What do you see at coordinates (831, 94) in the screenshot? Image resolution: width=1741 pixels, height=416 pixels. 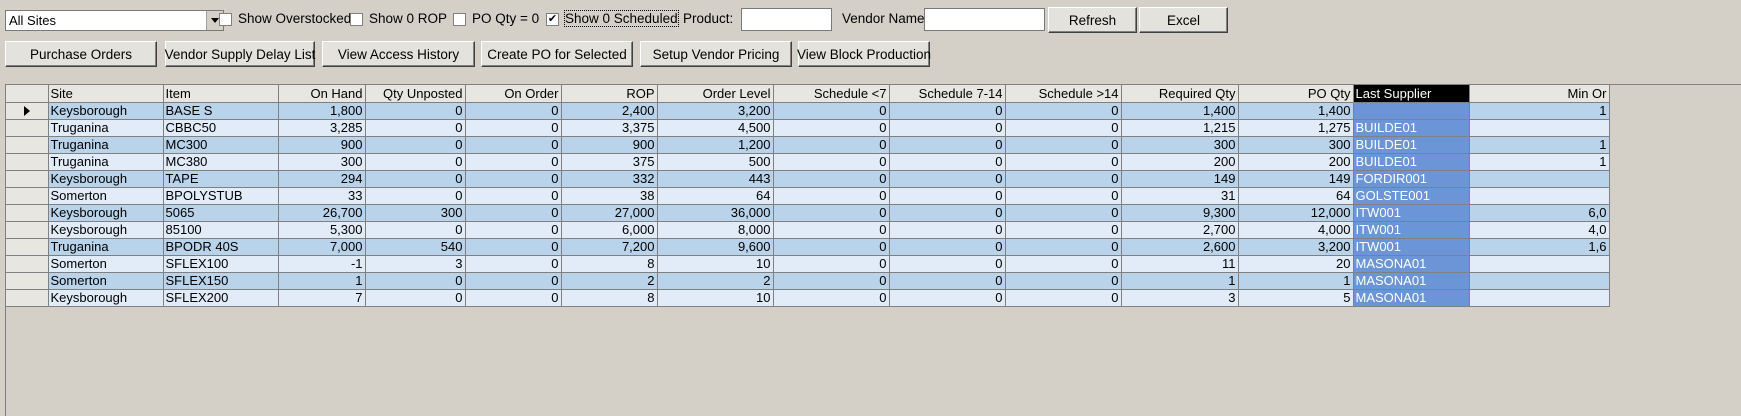 I see `column-header: Schedule <7` at bounding box center [831, 94].